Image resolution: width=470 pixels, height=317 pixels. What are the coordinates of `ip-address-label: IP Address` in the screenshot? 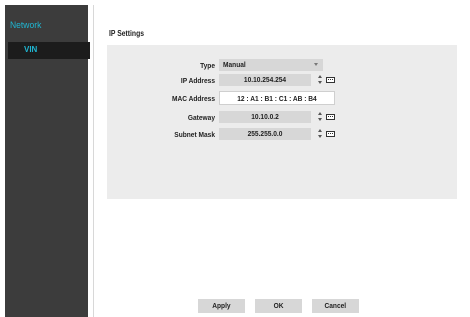 It's located at (197, 80).